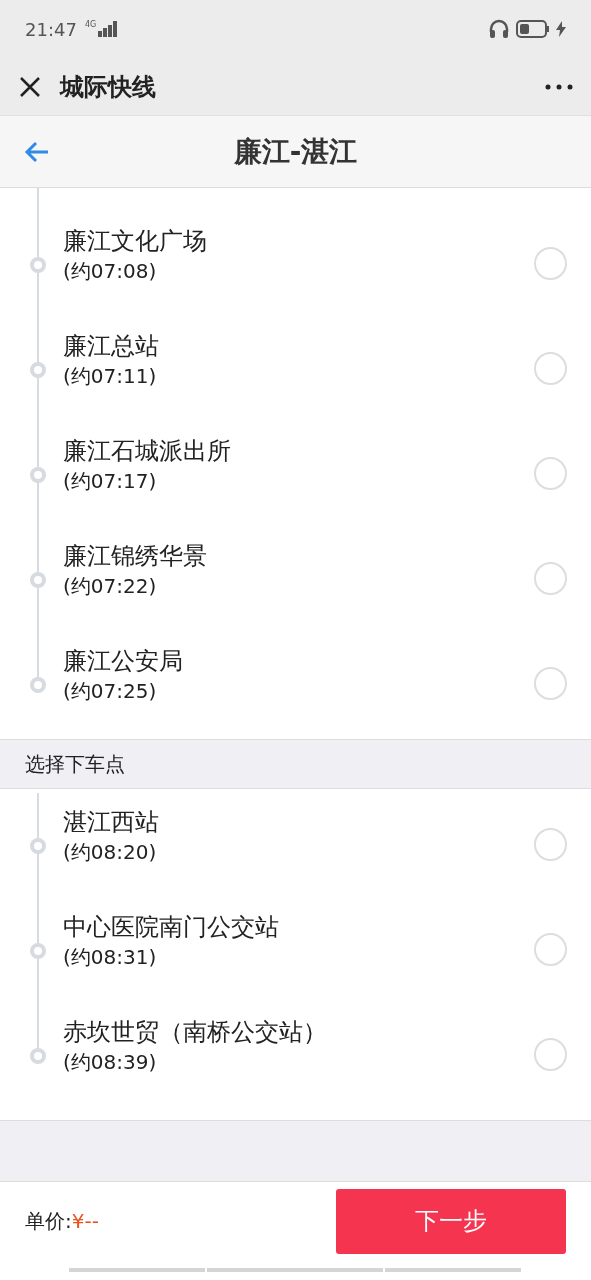 The height and width of the screenshot is (1280, 591). Describe the element at coordinates (110, 271) in the screenshot. I see `stop-time: (约07:08)` at that location.